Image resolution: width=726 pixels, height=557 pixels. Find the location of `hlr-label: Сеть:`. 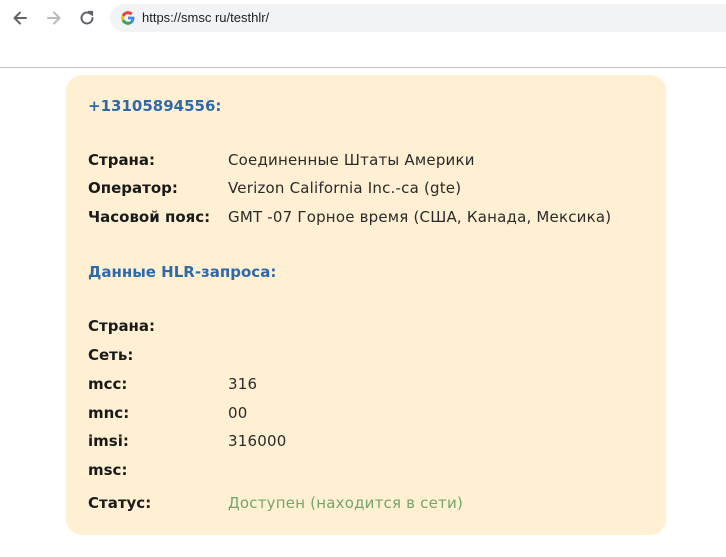

hlr-label: Сеть: is located at coordinates (111, 355).